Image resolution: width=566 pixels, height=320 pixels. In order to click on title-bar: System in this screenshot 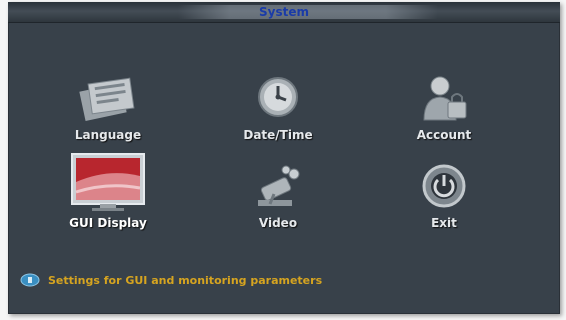, I will do `click(284, 12)`.